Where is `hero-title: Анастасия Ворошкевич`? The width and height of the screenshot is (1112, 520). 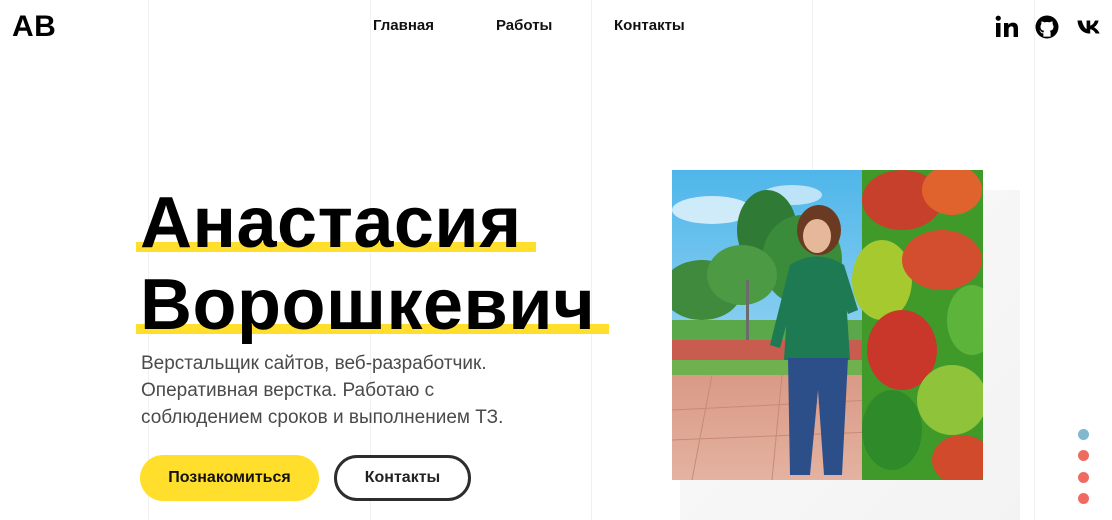
hero-title: Анастасия Ворошкевич is located at coordinates (373, 264).